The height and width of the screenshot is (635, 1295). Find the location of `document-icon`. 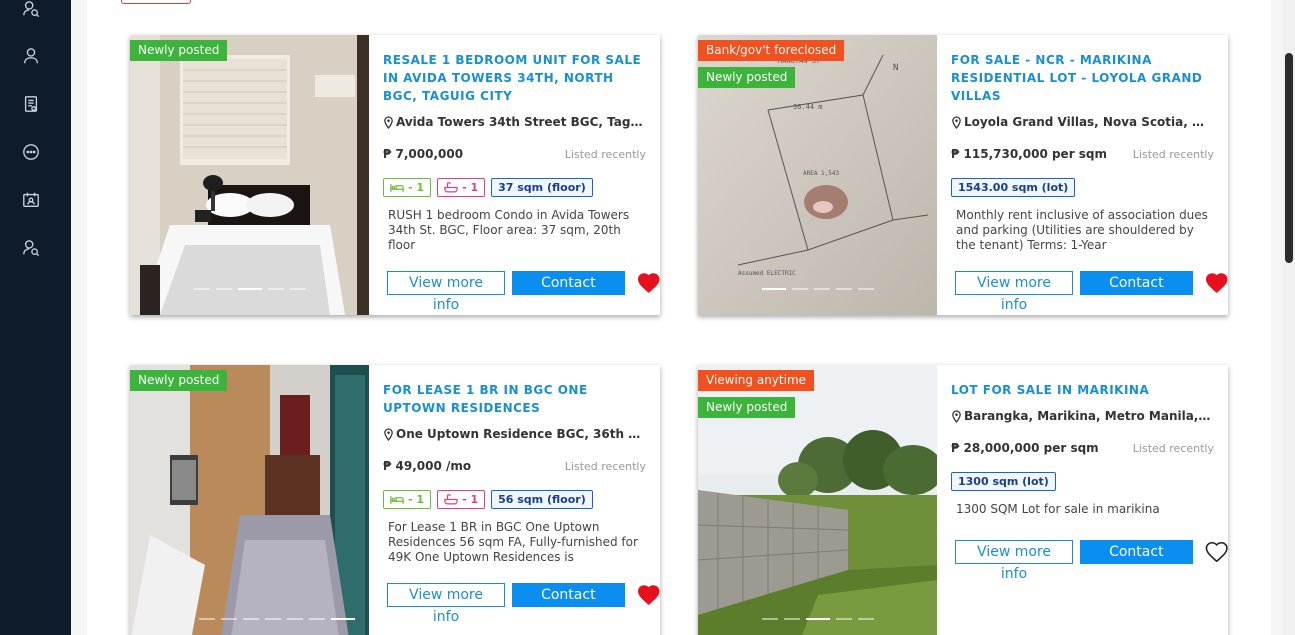

document-icon is located at coordinates (31, 104).